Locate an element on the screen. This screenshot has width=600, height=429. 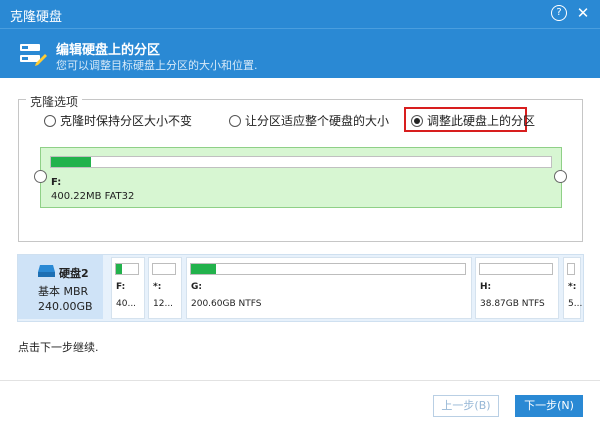
disk-partition-h: H: 38.87GB NTFS is located at coordinates (517, 288).